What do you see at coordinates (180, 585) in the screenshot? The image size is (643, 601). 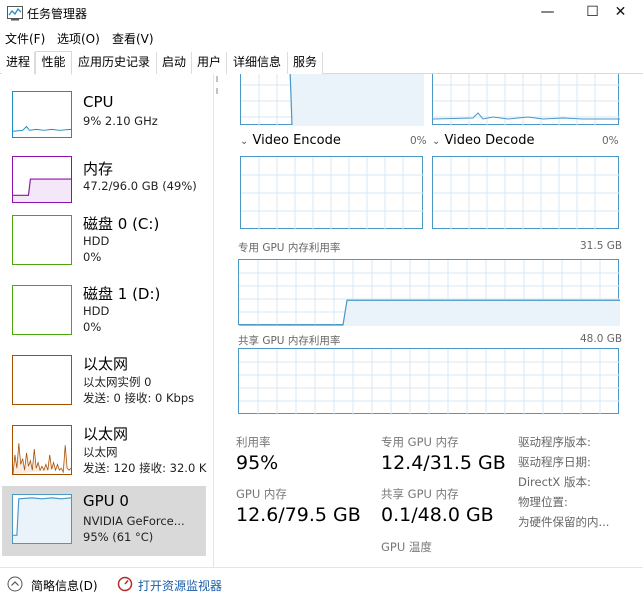 I see `open-resource-monitor-link: 打开资源监视器` at bounding box center [180, 585].